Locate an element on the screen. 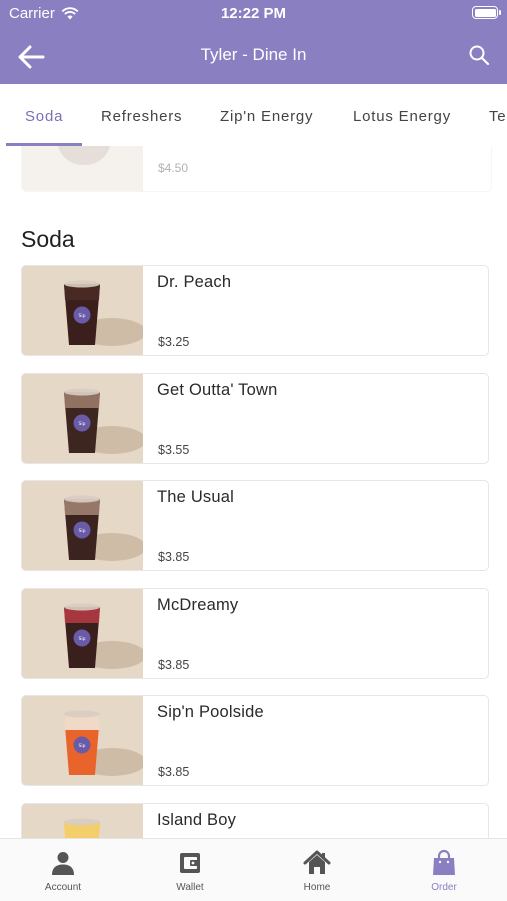 This screenshot has height=901, width=507. nav-bar: Tyler - Dine In is located at coordinates (253, 56).